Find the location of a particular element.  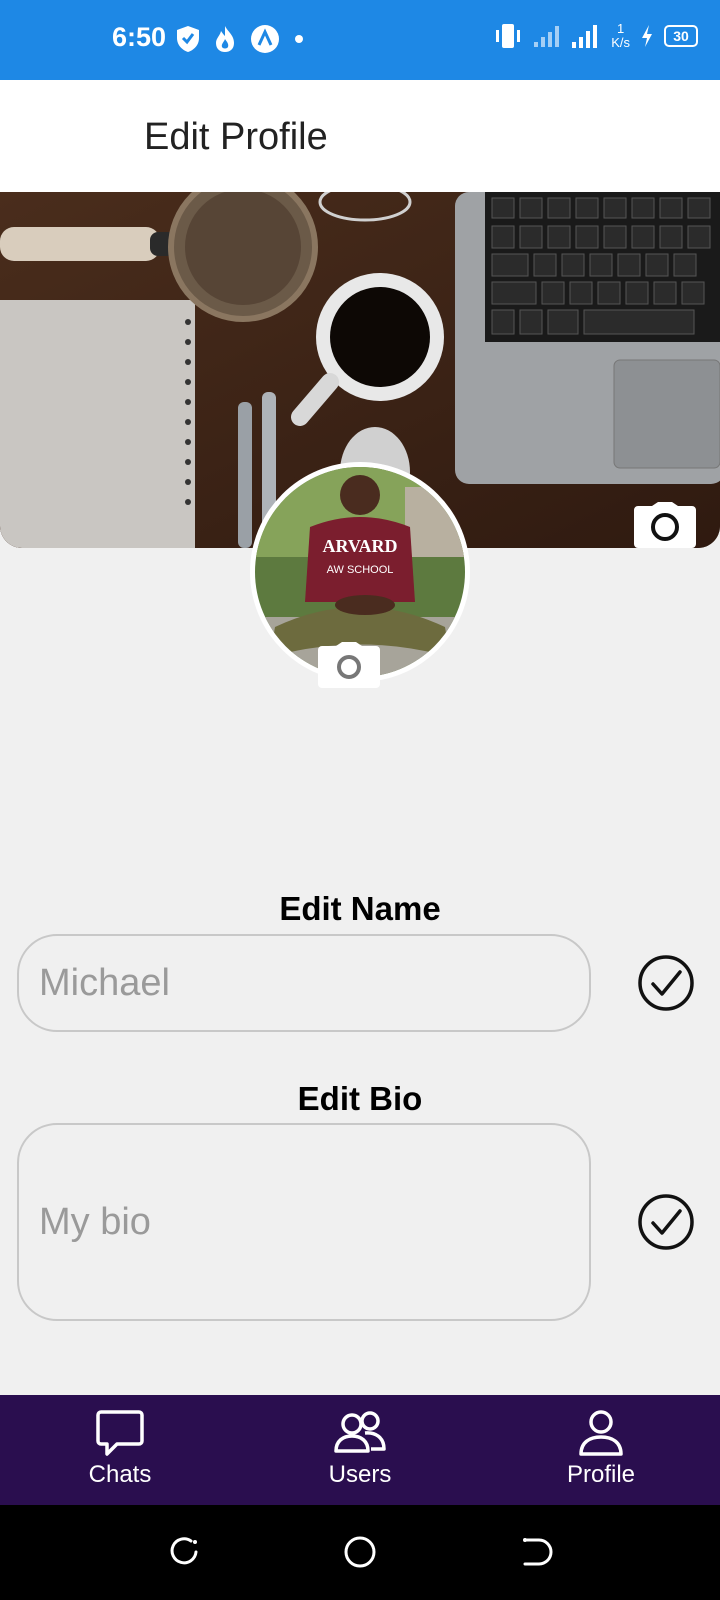

nav-item-chats: Chats is located at coordinates (120, 1449).